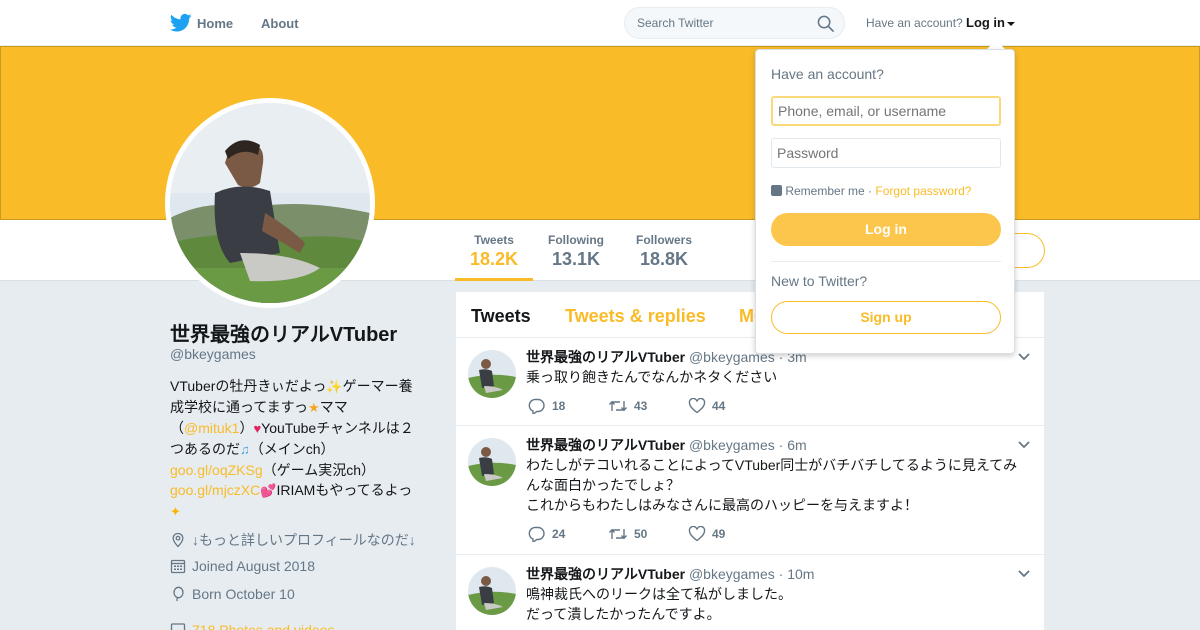 The image size is (1200, 630). I want to click on music-notes-emoji-icon: ♫, so click(245, 449).